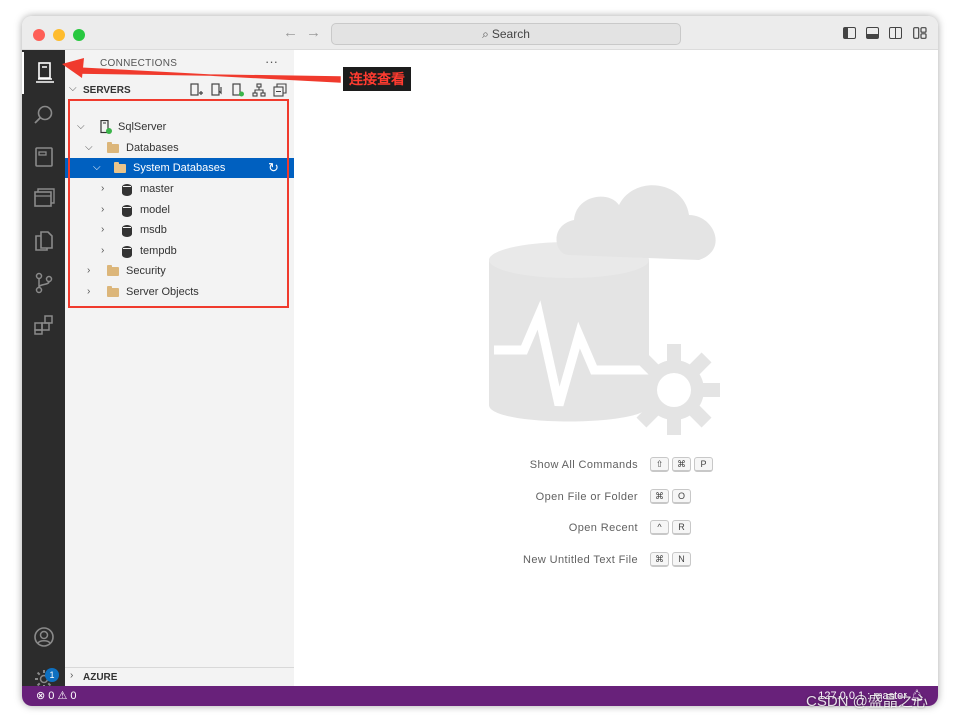 The width and height of the screenshot is (956, 720). Describe the element at coordinates (201, 70) in the screenshot. I see `annotation-arrow` at that location.